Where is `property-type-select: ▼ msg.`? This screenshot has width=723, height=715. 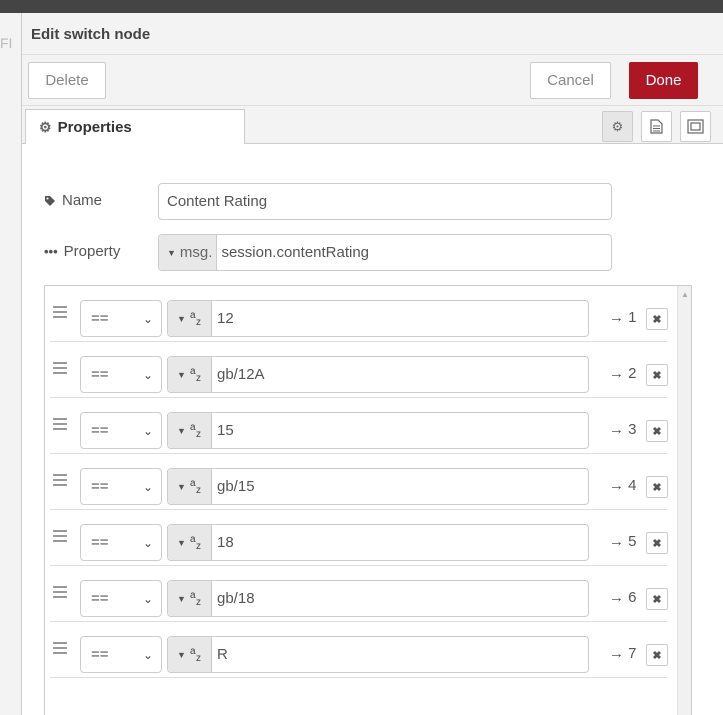
property-type-select: ▼ msg. is located at coordinates (188, 252).